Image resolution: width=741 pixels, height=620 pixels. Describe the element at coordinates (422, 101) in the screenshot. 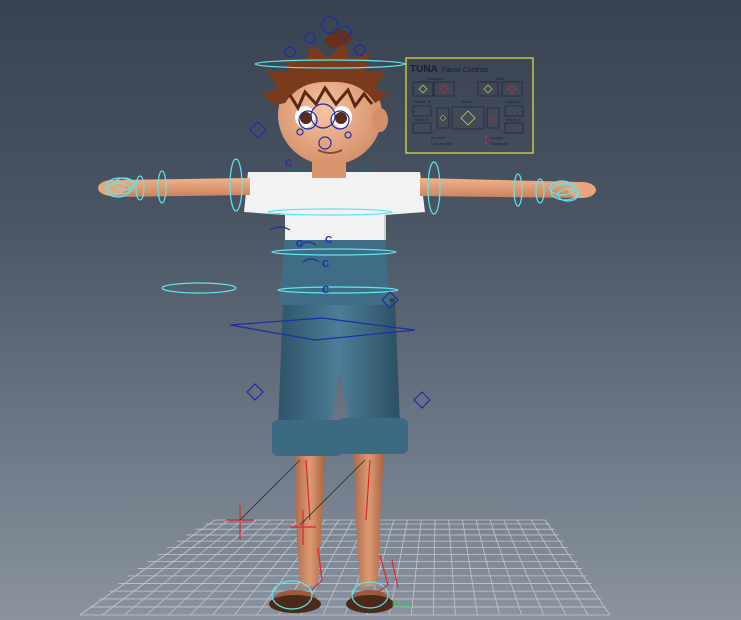

I see `label-cheek-r: Cheek_R` at that location.